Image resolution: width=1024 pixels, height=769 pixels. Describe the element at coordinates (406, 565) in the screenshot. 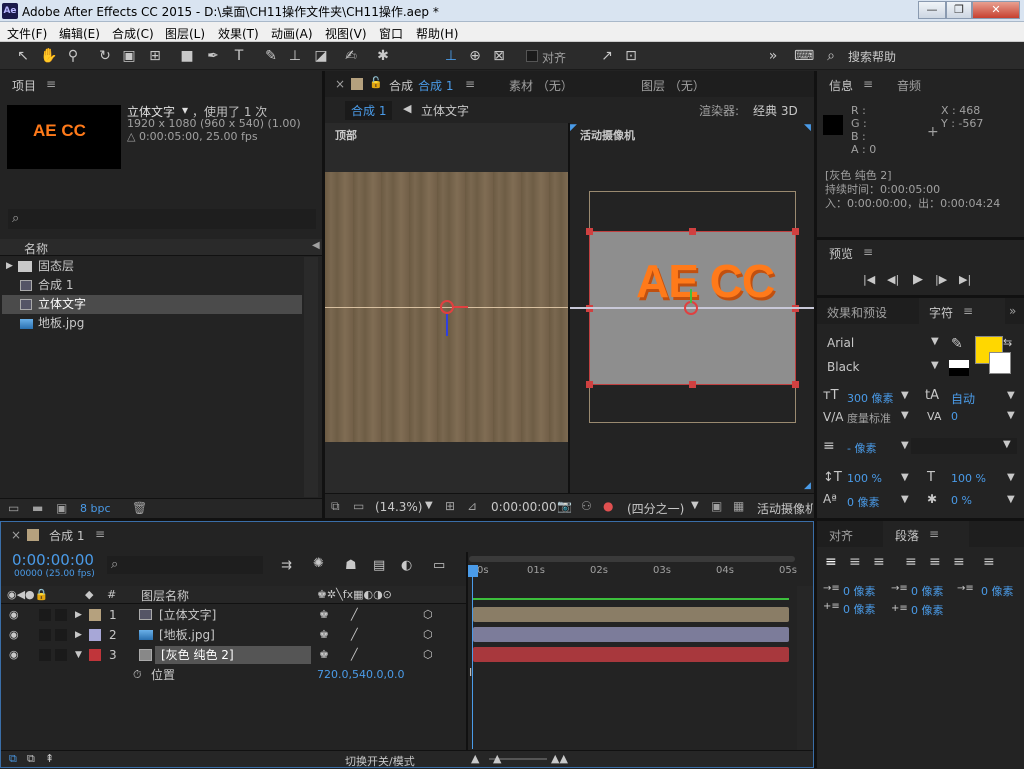

I see `motion-blur-icon: ◐` at that location.